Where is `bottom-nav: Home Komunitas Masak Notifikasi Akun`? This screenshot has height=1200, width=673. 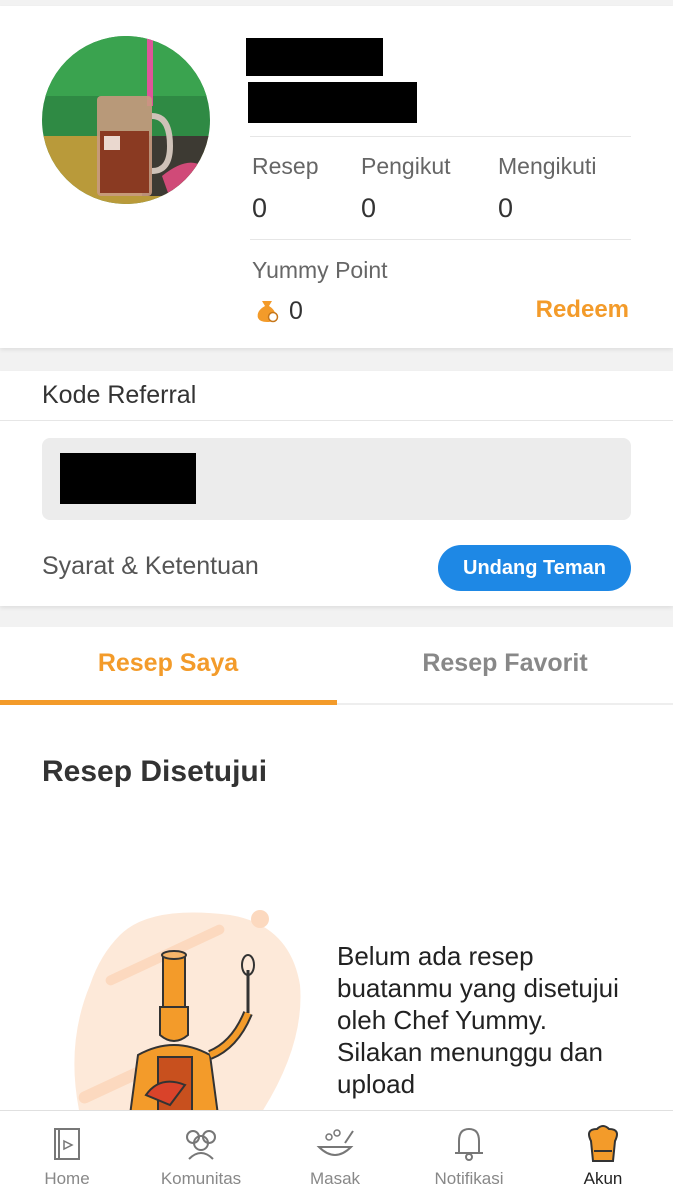 bottom-nav: Home Komunitas Masak Notifikasi Akun is located at coordinates (336, 1155).